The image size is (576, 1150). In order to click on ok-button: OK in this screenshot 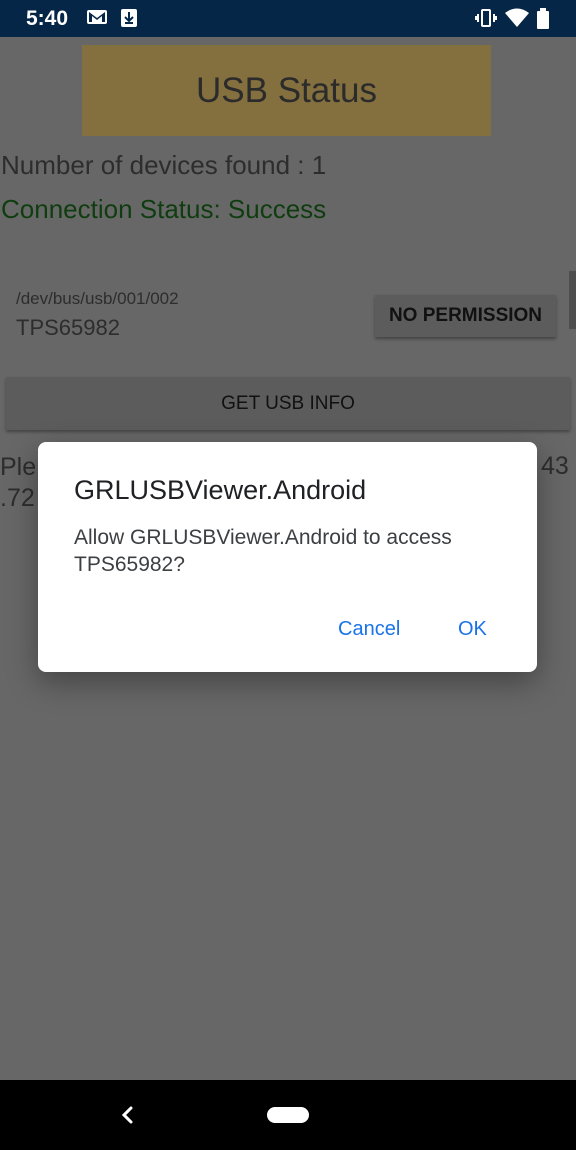, I will do `click(472, 629)`.